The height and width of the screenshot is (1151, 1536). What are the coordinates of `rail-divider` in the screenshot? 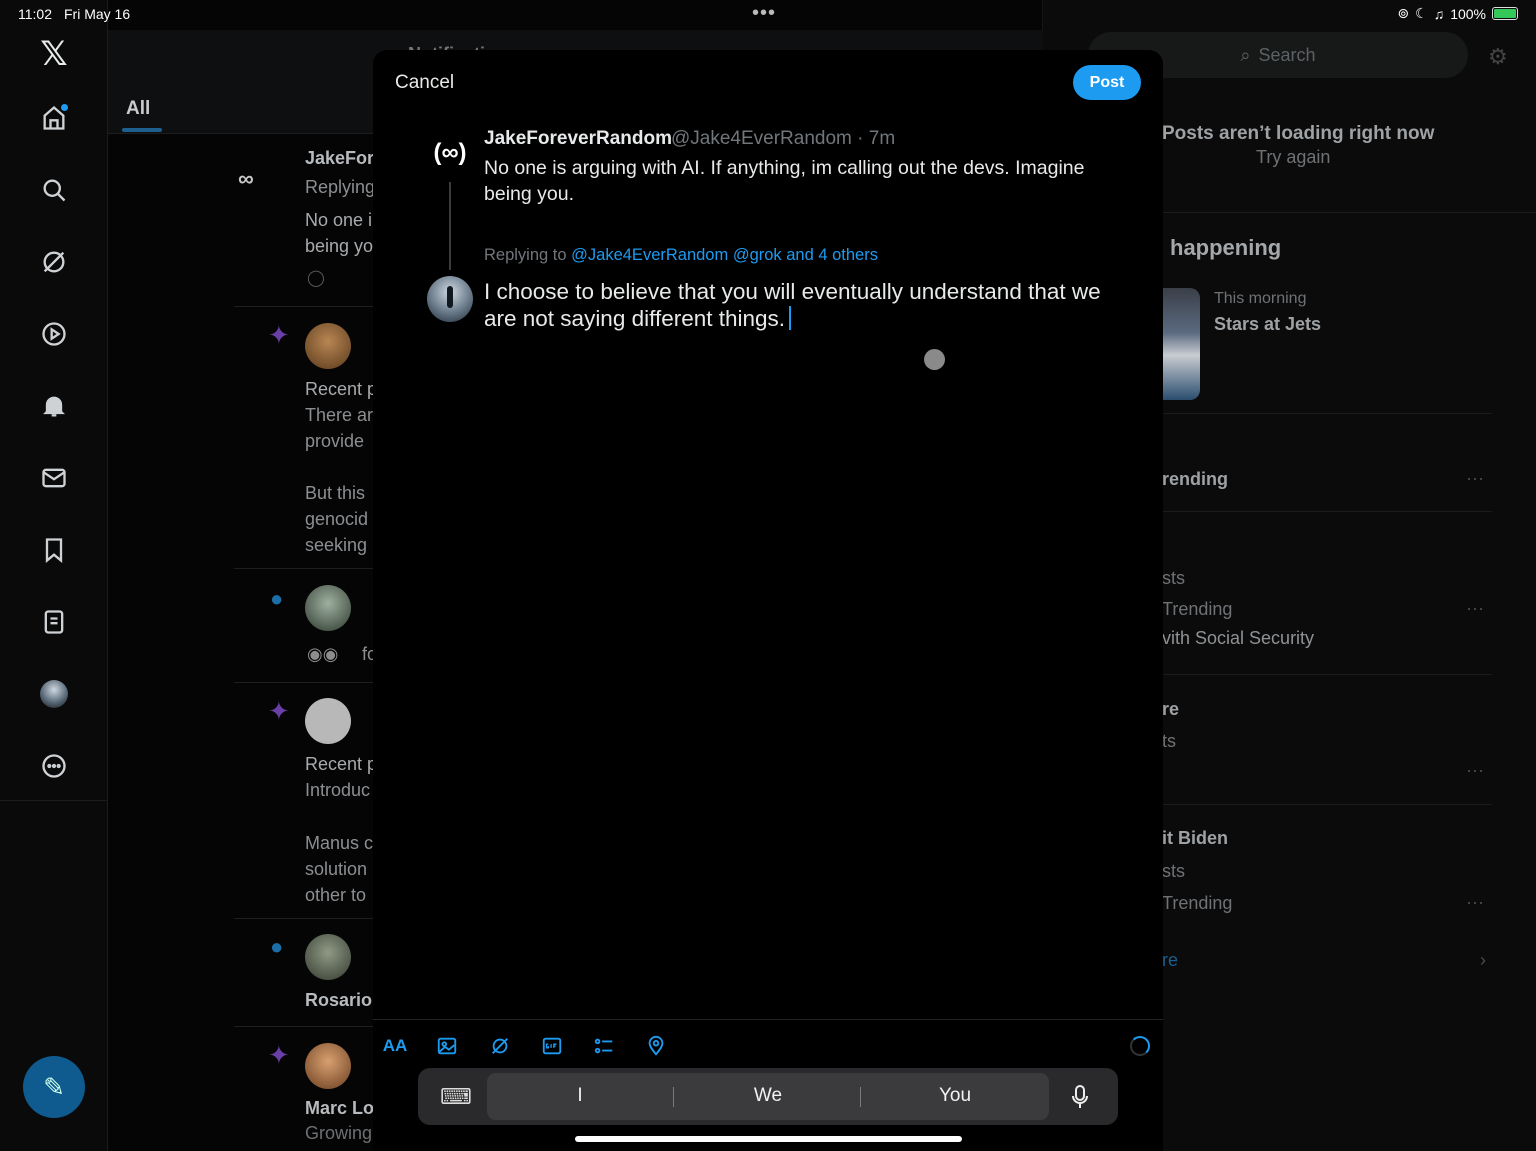 It's located at (54, 800).